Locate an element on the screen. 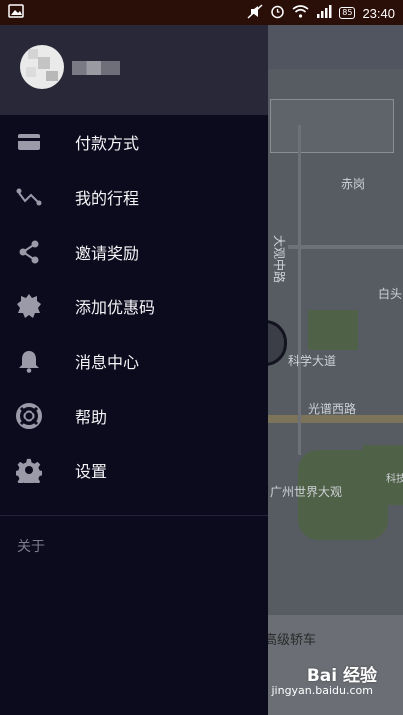 Image resolution: width=403 pixels, height=715 pixels. map-label: 科学大道 is located at coordinates (312, 361).